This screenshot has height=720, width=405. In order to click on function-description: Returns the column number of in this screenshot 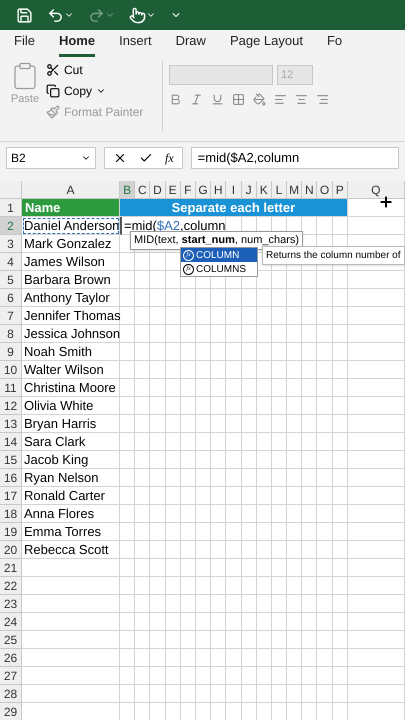, I will do `click(333, 255)`.